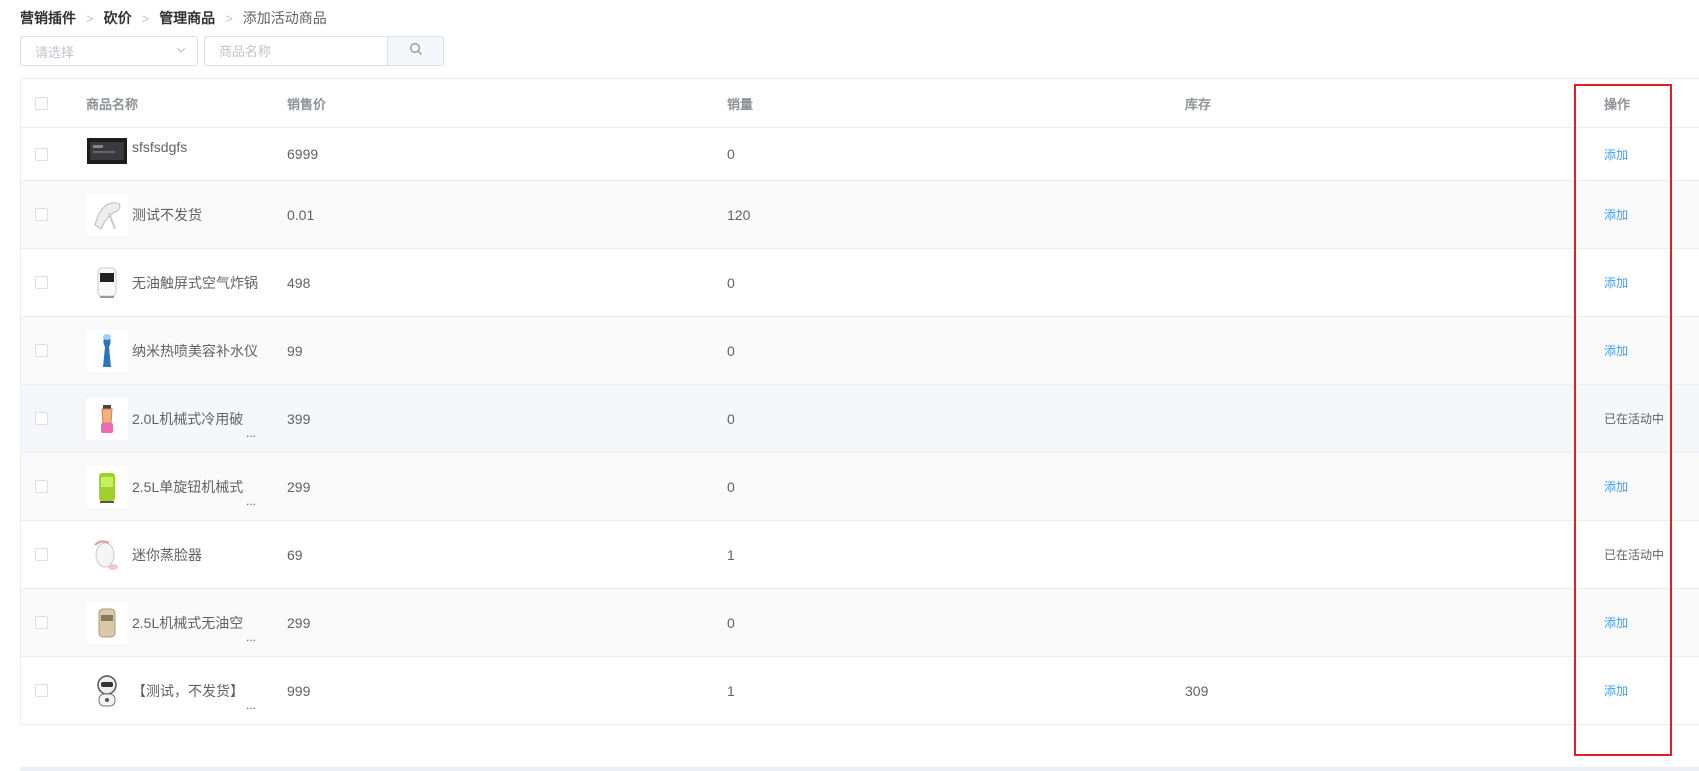 The height and width of the screenshot is (771, 1699). I want to click on search-icon, so click(416, 51).